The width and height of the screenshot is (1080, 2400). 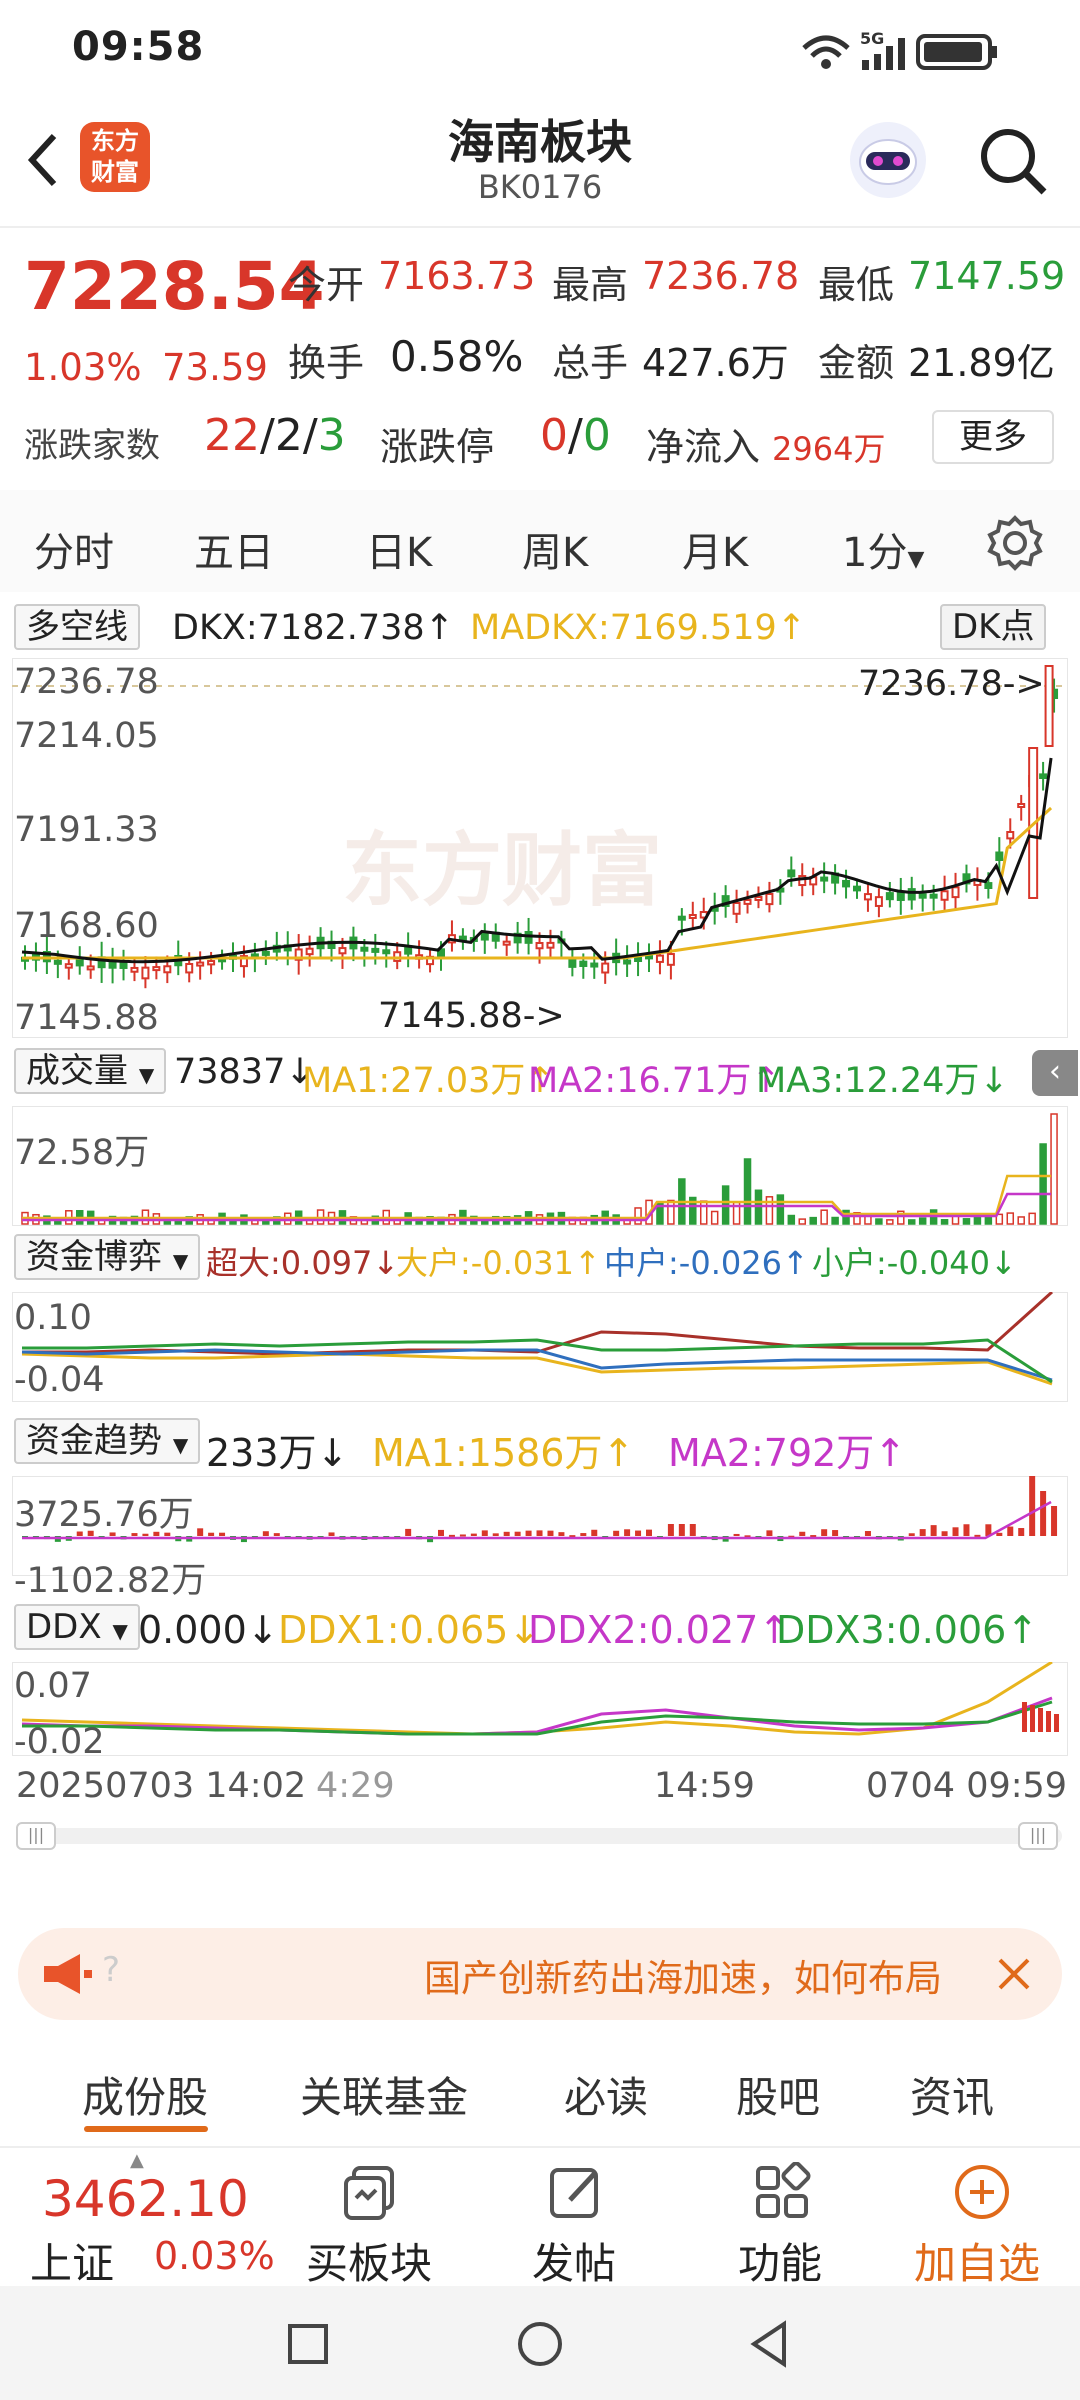 What do you see at coordinates (540, 2217) in the screenshot?
I see `bottom-action-bar: ▲ 3462.10 上证 0.03% 买板块 发帖 功能 加自选` at bounding box center [540, 2217].